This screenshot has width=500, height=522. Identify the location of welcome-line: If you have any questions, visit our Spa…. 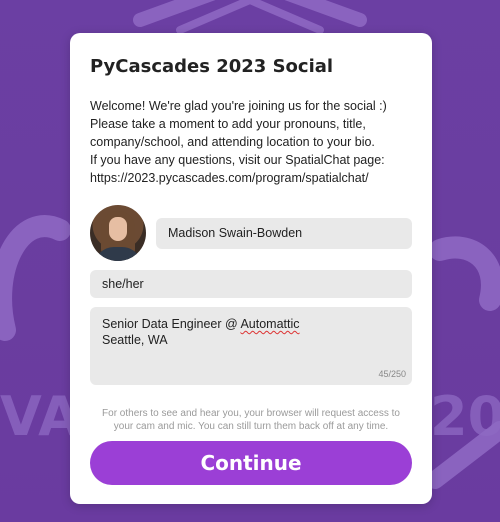
(237, 160).